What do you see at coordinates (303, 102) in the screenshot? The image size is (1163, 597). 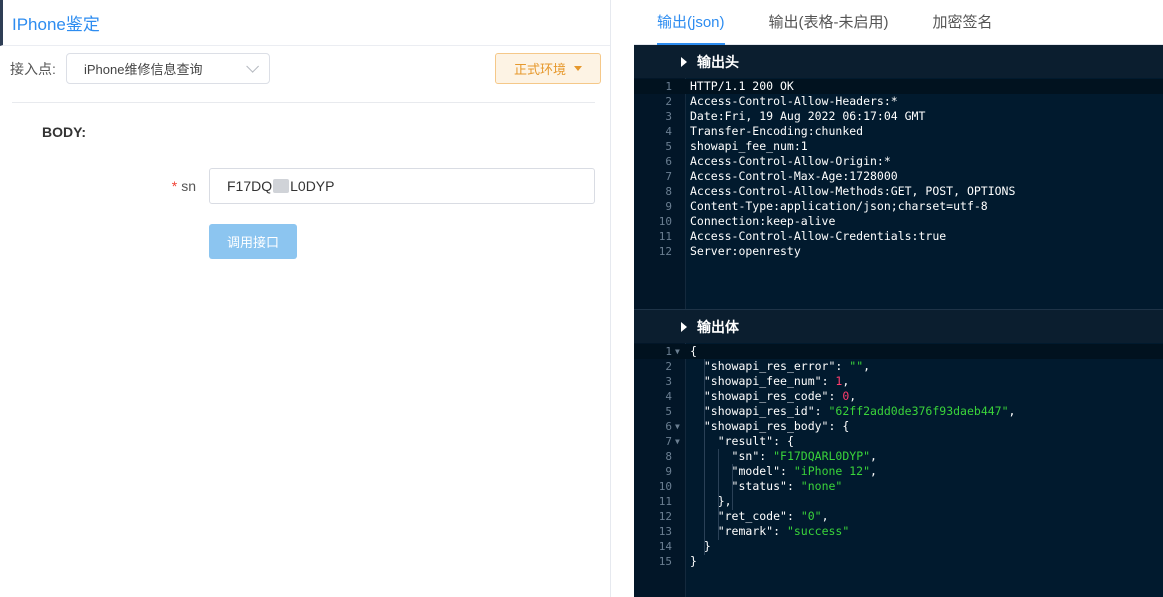 I see `divider` at bounding box center [303, 102].